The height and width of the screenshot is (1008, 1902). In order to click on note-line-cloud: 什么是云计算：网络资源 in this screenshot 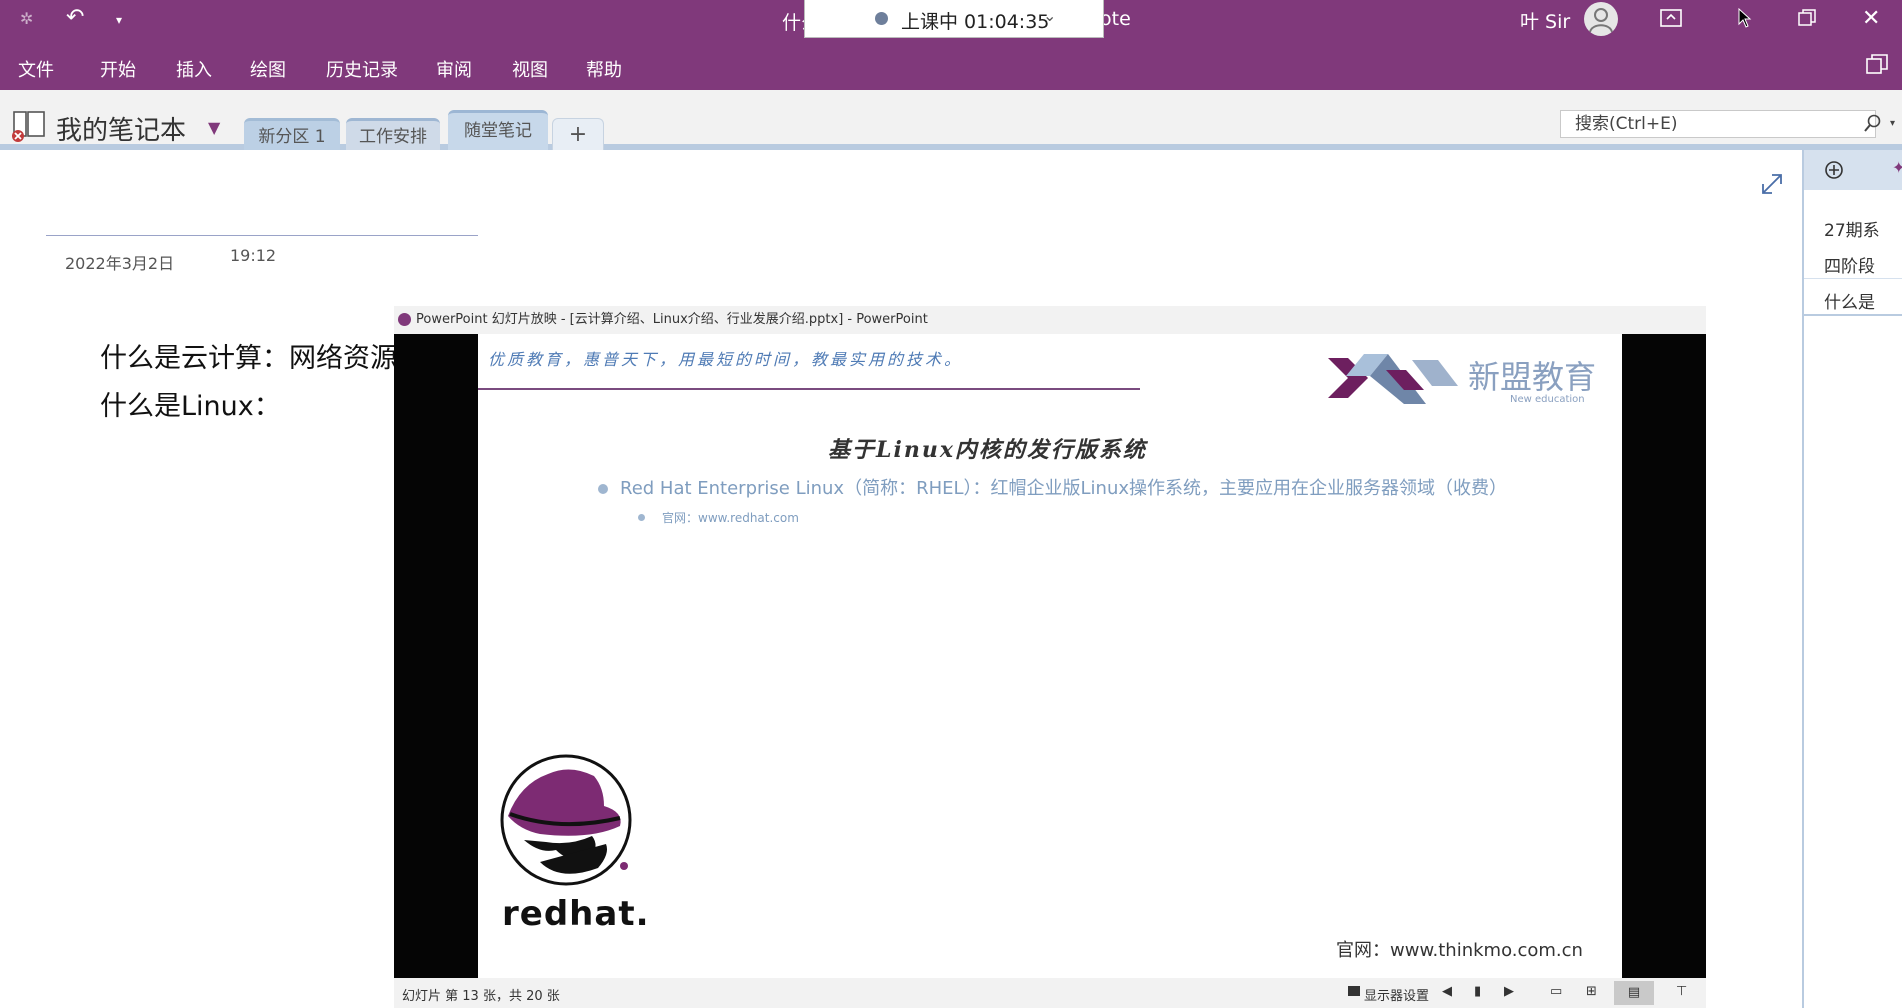, I will do `click(248, 355)`.